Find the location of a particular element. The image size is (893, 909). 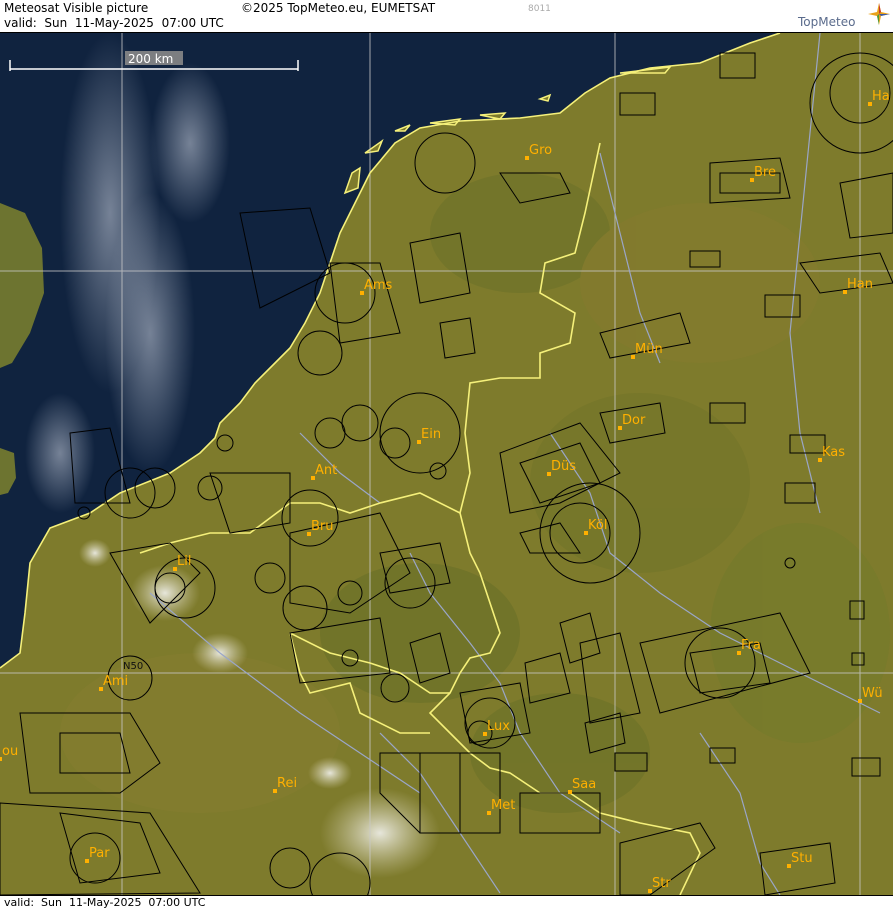

grid-label-n50: N50 is located at coordinates (133, 666).